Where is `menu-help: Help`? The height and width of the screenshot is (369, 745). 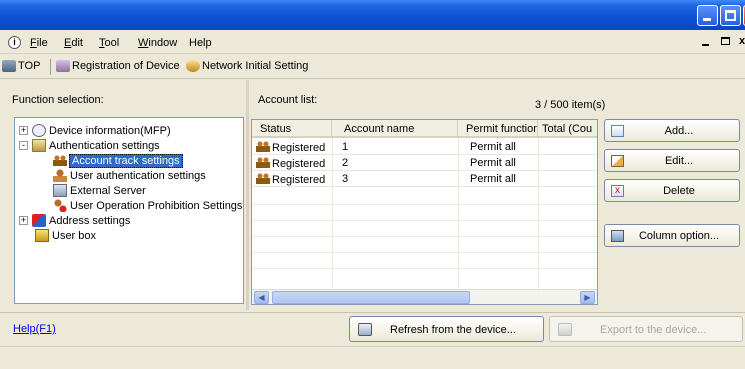
menu-help: Help is located at coordinates (200, 43).